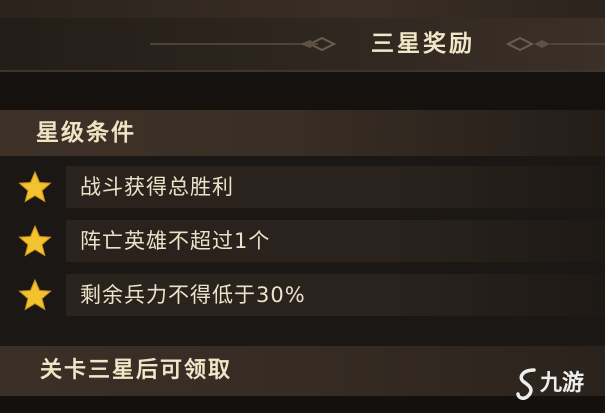 The image size is (605, 413). I want to click on condition-row: 战斗获得总胜利, so click(302, 187).